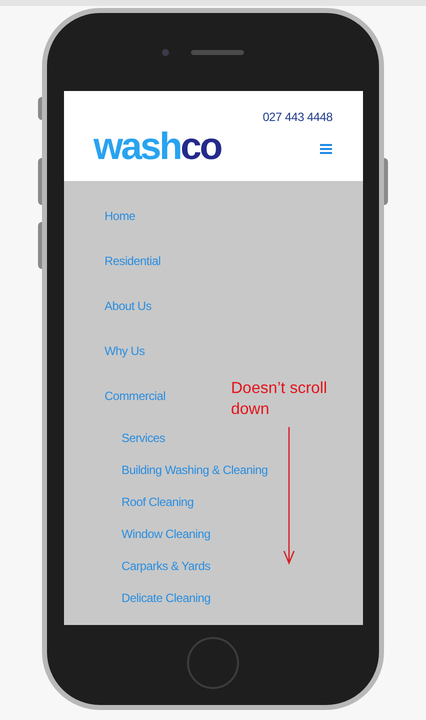  What do you see at coordinates (326, 149) in the screenshot?
I see `menu-icon` at bounding box center [326, 149].